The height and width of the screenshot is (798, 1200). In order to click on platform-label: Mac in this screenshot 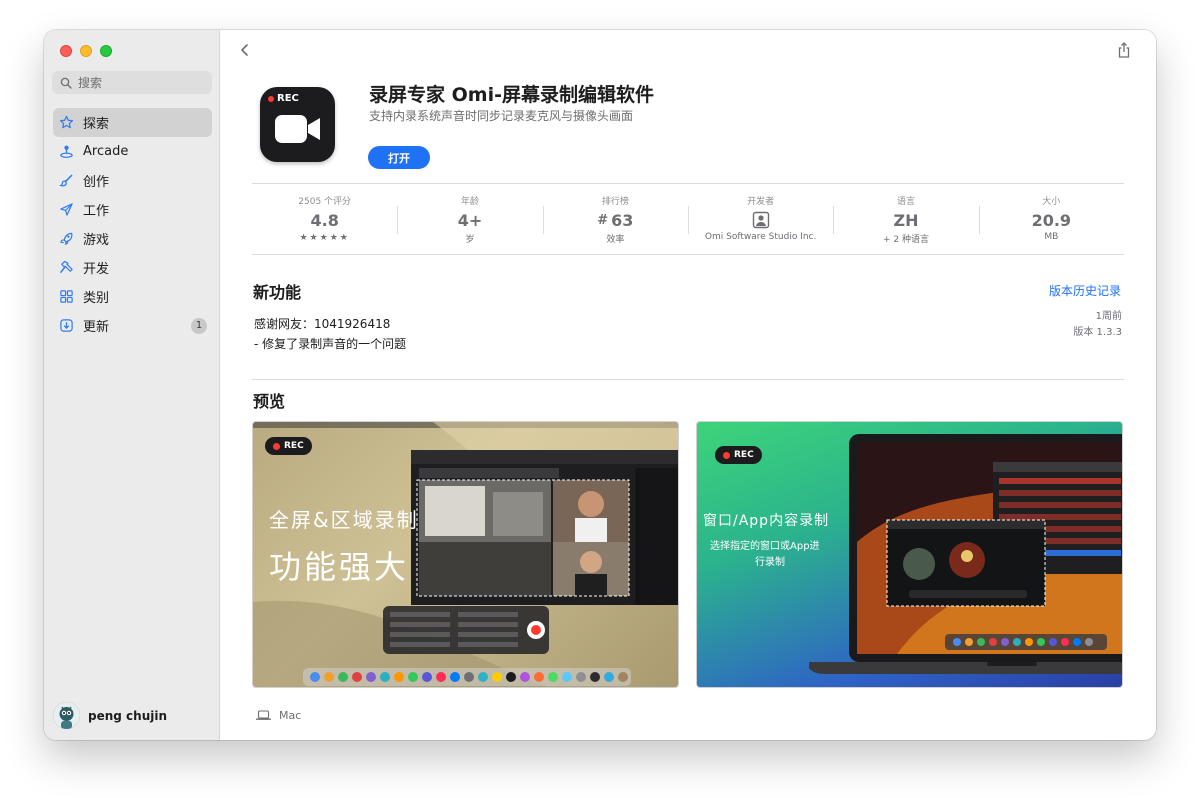, I will do `click(290, 715)`.